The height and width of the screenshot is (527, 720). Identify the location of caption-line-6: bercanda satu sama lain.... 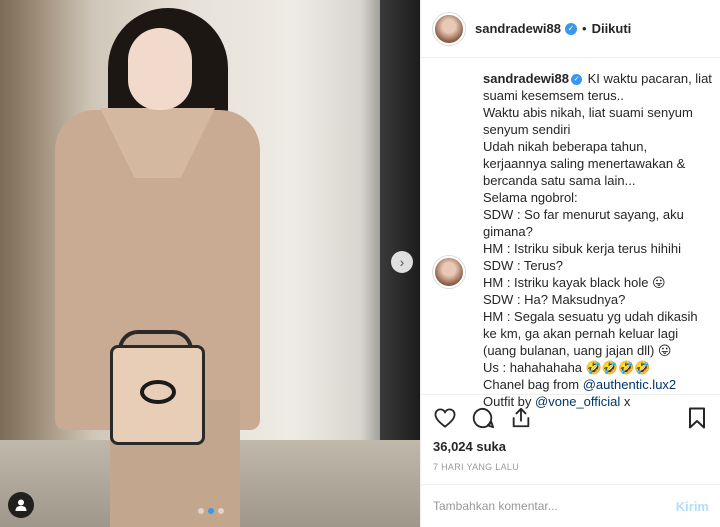
(559, 180).